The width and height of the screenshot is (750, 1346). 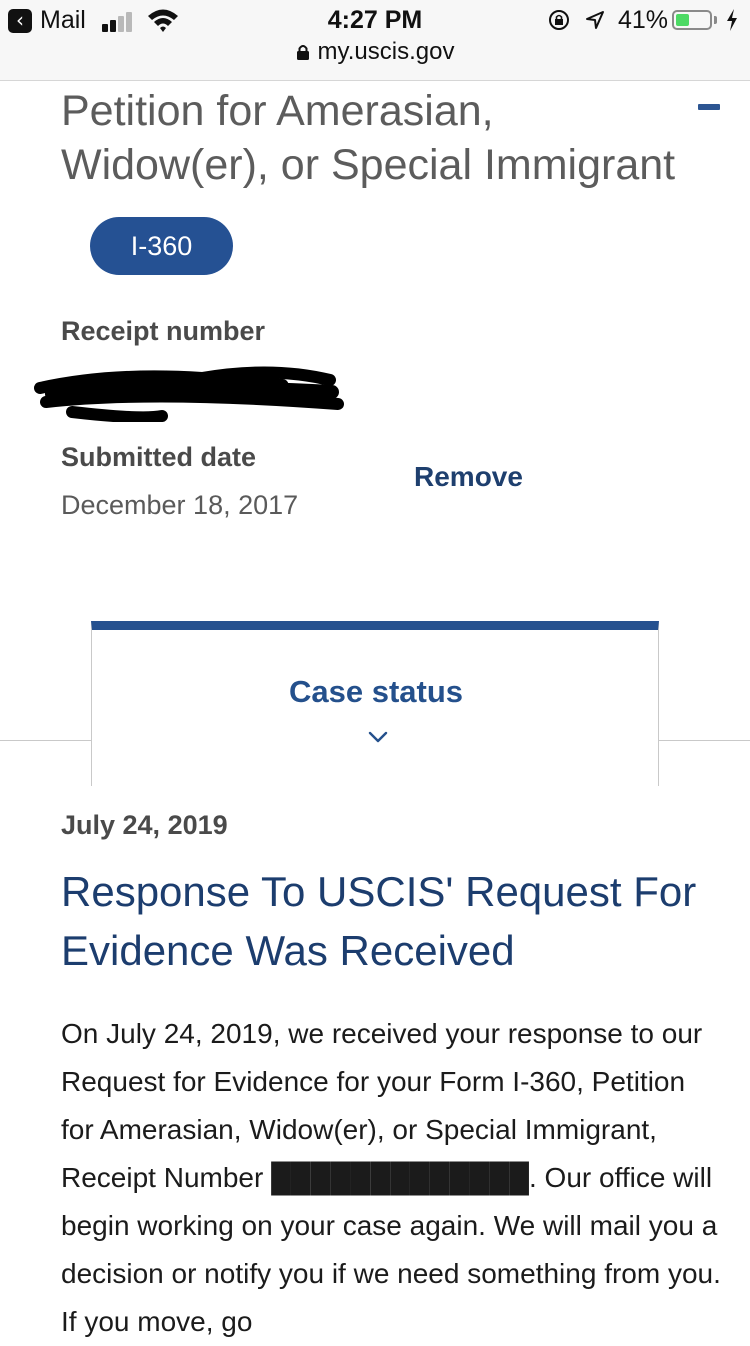 I want to click on status-bar: ‹ Mail 4:27 PM 41% my.uscis.gov, so click(x=375, y=40).